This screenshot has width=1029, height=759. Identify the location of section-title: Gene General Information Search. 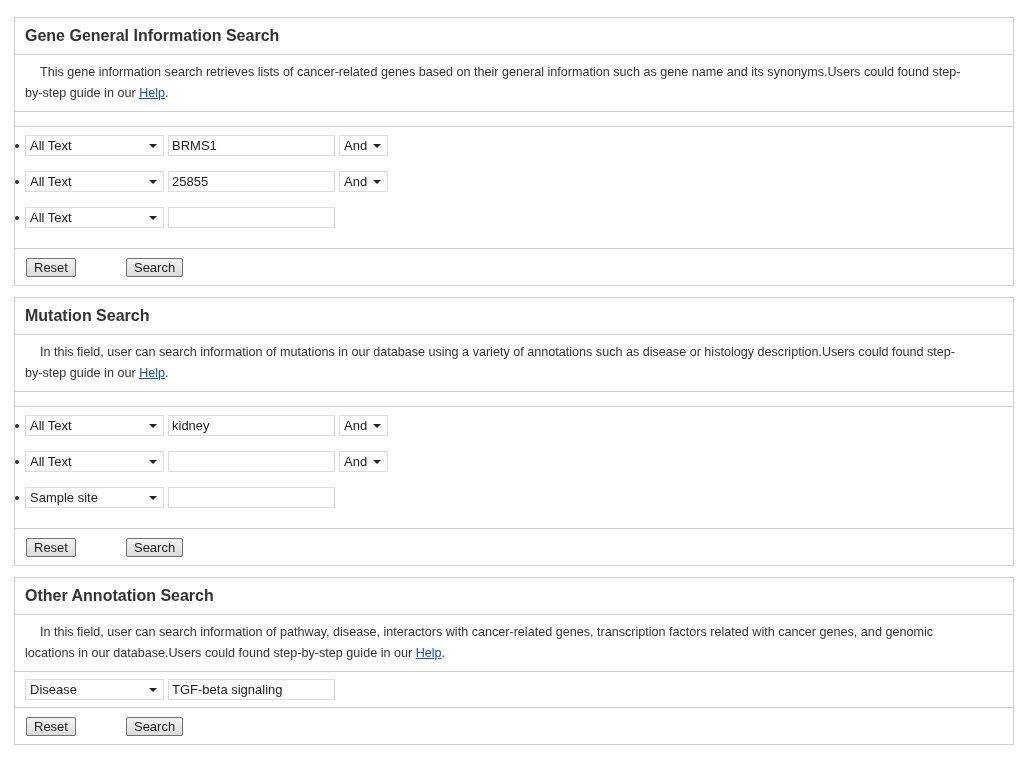
(514, 36).